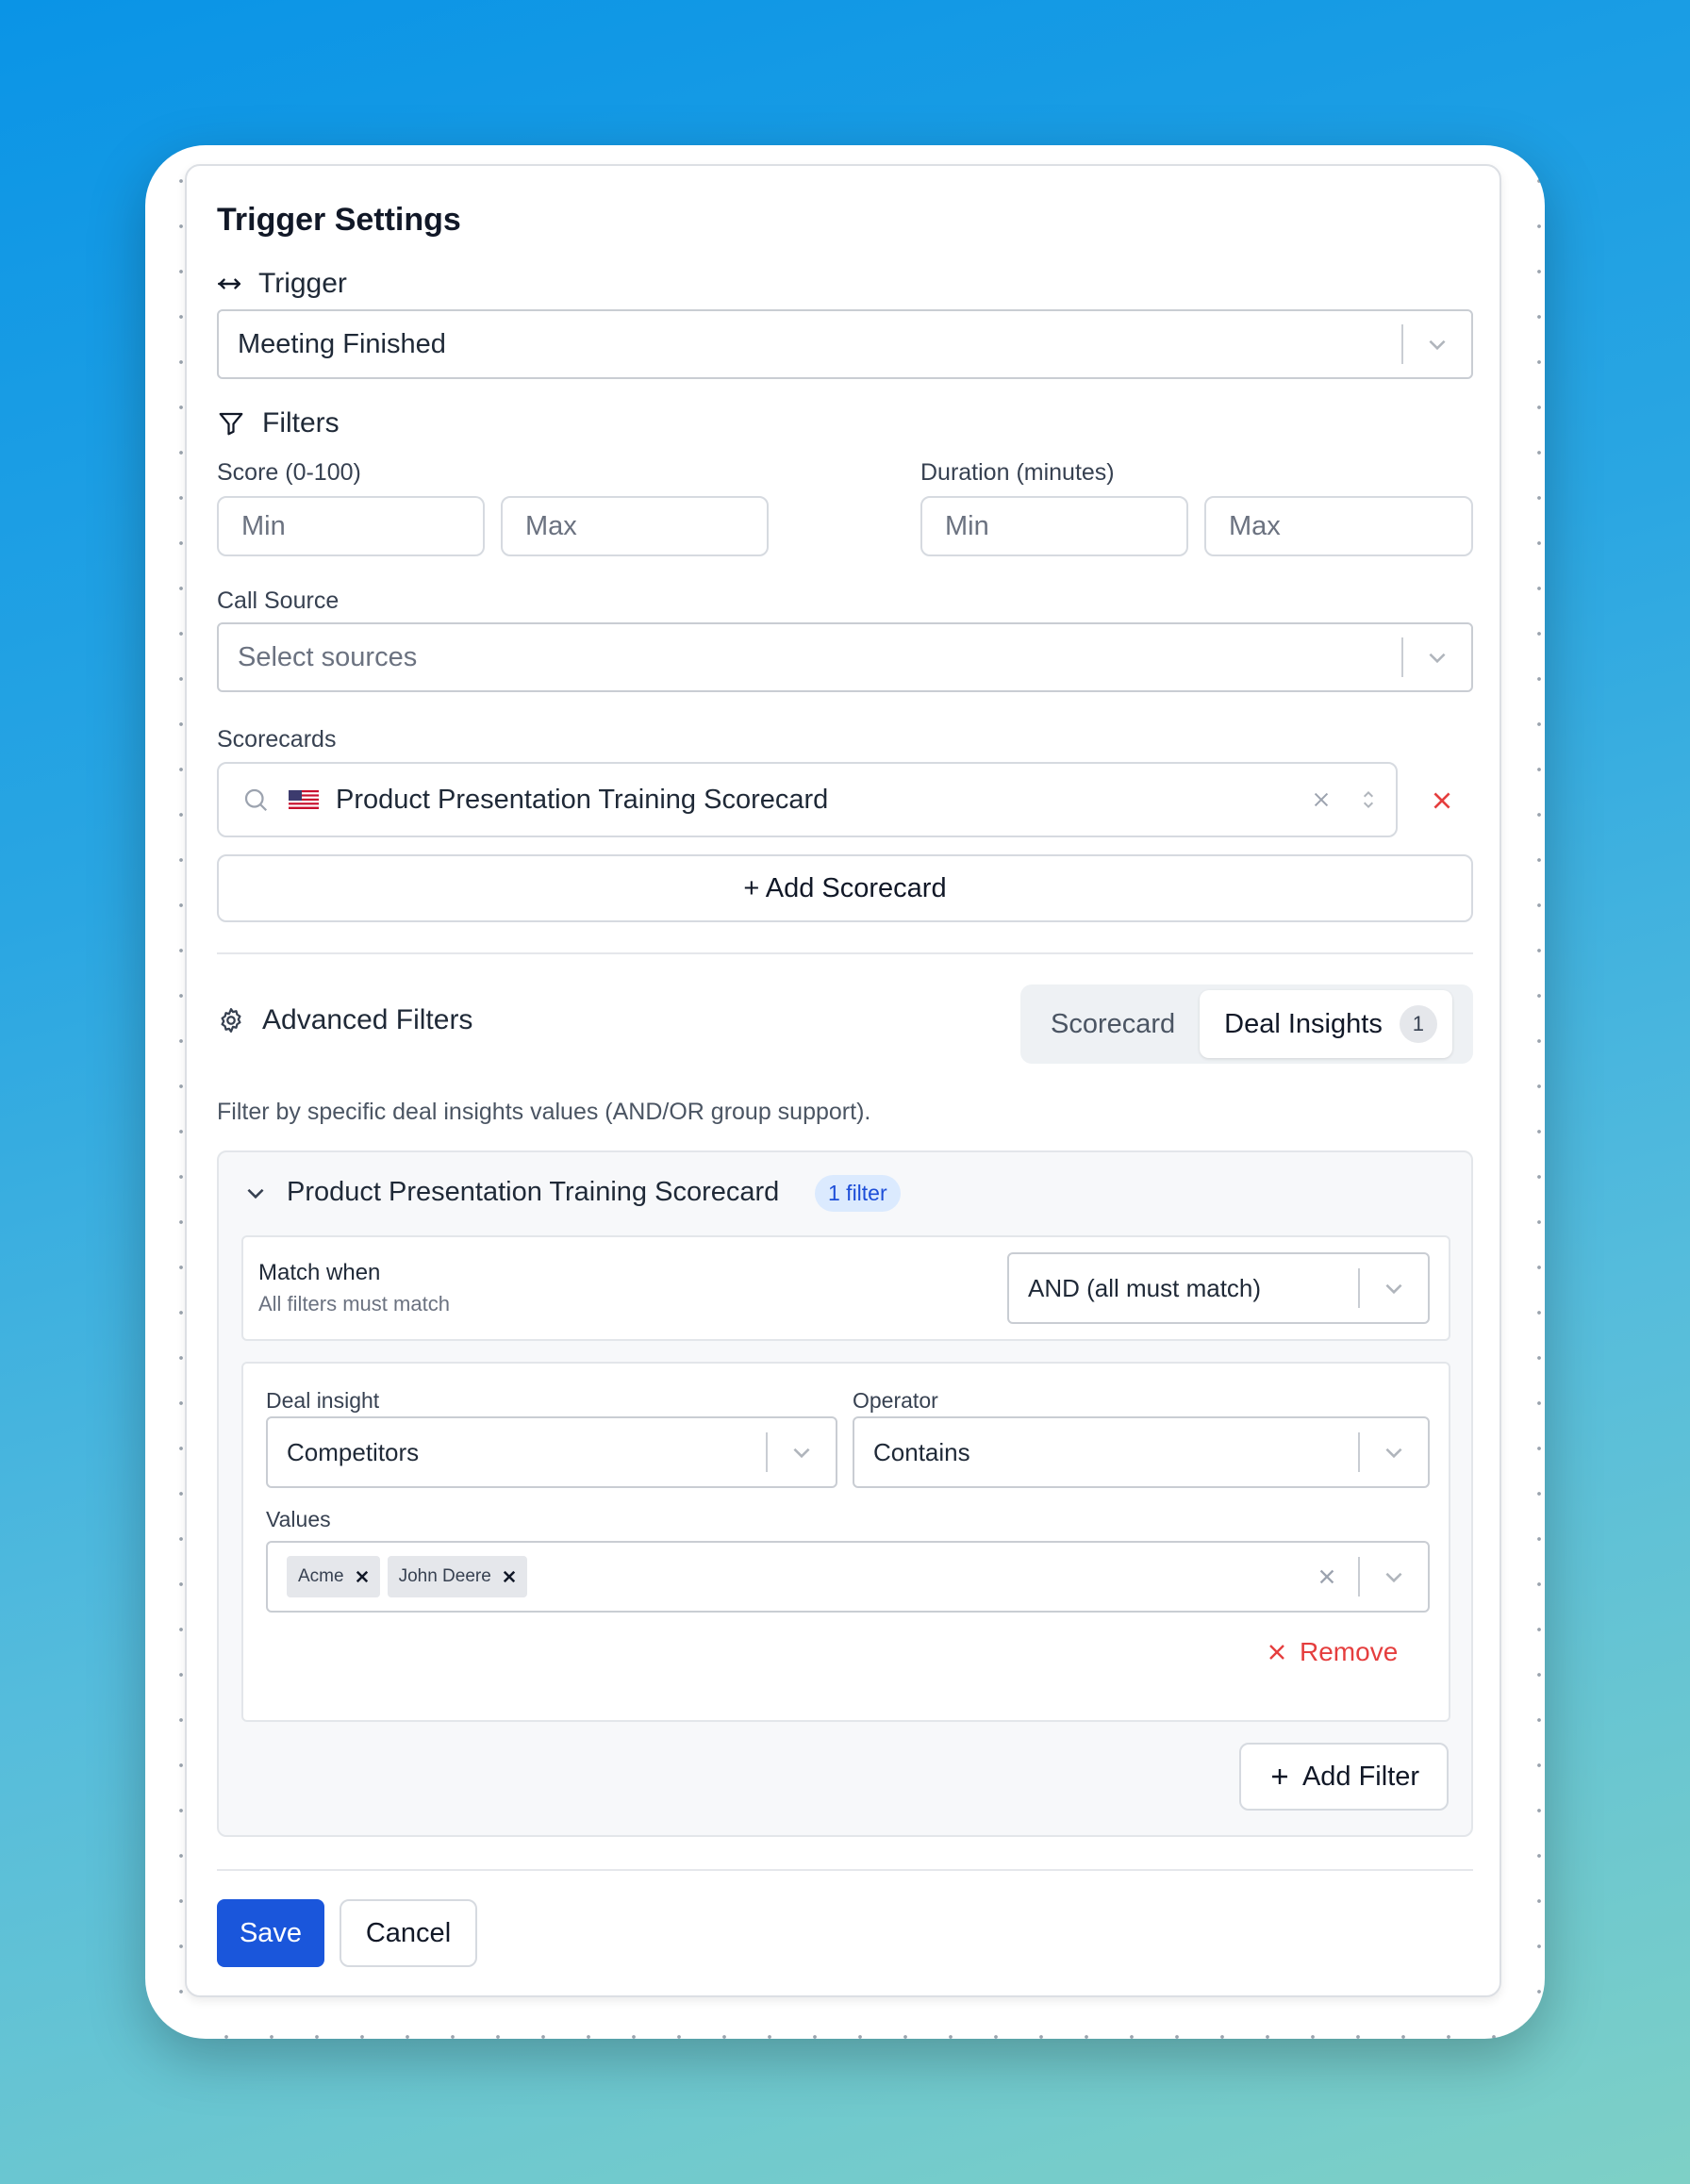 The height and width of the screenshot is (2184, 1690). What do you see at coordinates (582, 799) in the screenshot?
I see `scorecard-selected-value: Product Presentation Training Scorecard` at bounding box center [582, 799].